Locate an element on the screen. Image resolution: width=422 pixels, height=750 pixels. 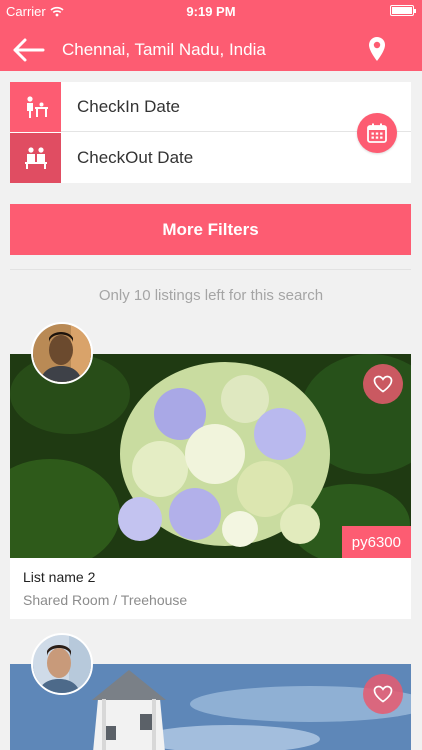
checkin-label: CheckIn Date is located at coordinates (128, 106).